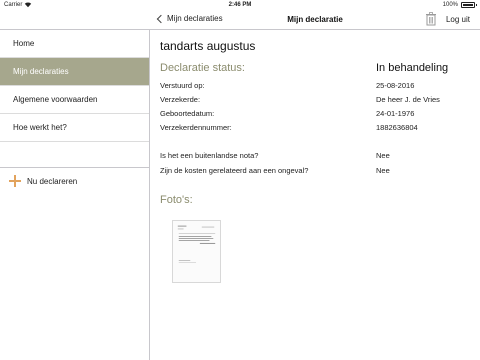 This screenshot has width=480, height=360. I want to click on field-row: Verzekerde: De heer J. de Vries, so click(315, 101).